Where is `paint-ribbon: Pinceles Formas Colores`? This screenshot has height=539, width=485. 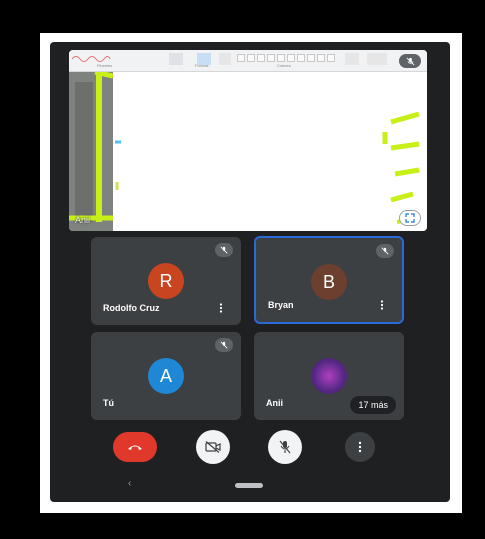
paint-ribbon: Pinceles Formas Colores is located at coordinates (248, 61).